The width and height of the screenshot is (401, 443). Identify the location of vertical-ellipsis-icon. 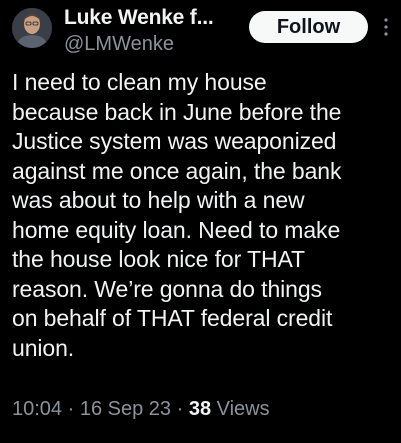
(386, 27).